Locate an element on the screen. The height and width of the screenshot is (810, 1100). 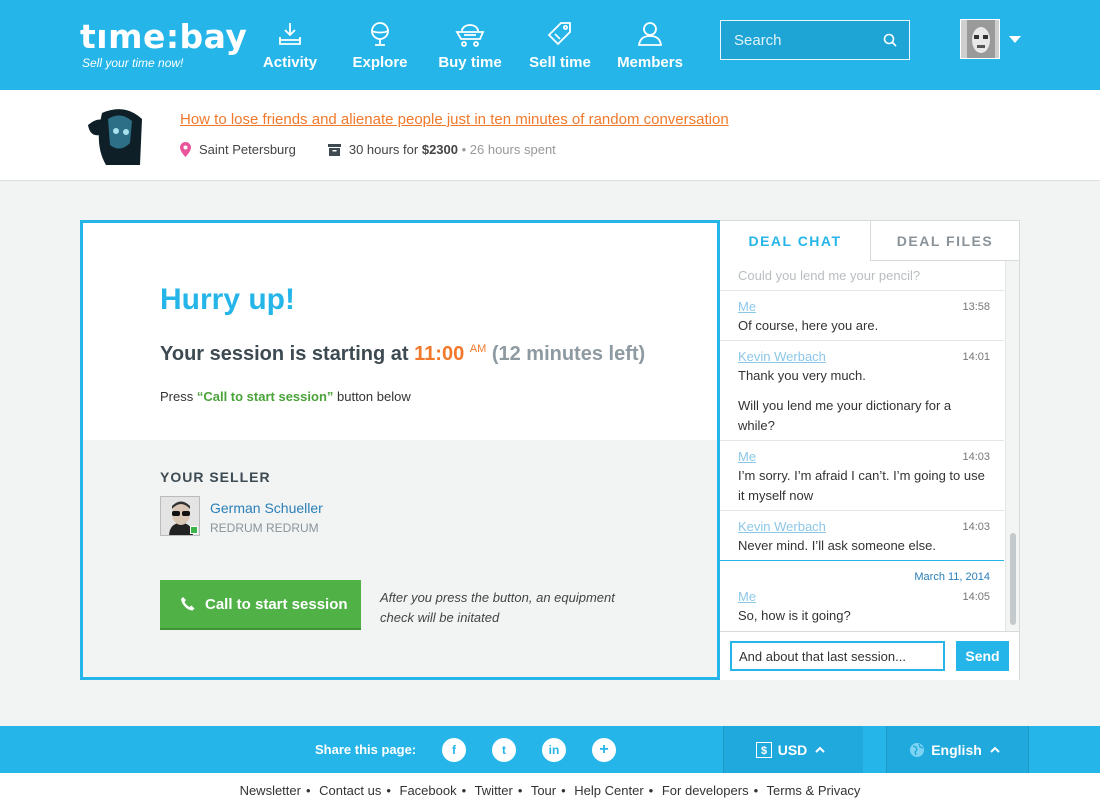
message-time: 14:05 is located at coordinates (976, 597).